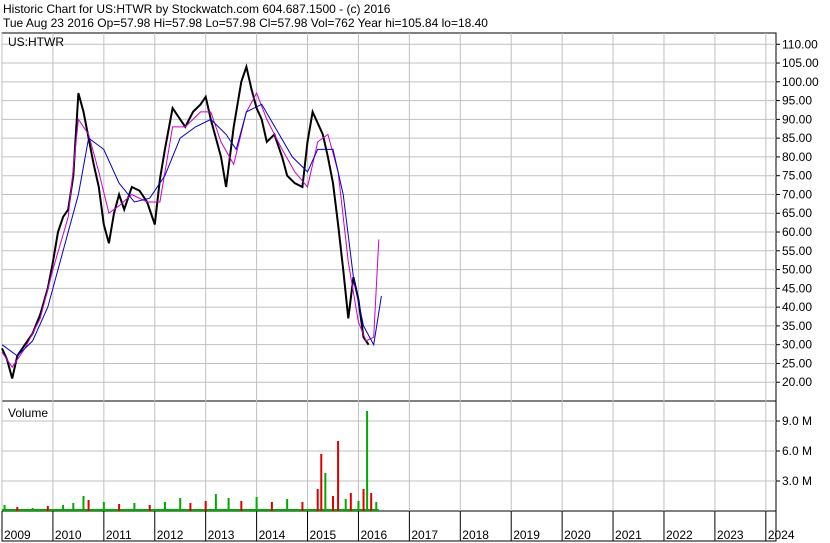 Image resolution: width=830 pixels, height=543 pixels. Describe the element at coordinates (797, 119) in the screenshot. I see `y-tick-label: 90.00` at that location.